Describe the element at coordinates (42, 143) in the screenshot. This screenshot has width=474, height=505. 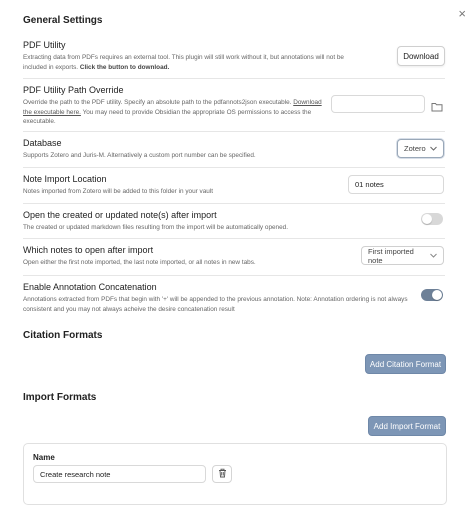
I see `setting-name: Database` at that location.